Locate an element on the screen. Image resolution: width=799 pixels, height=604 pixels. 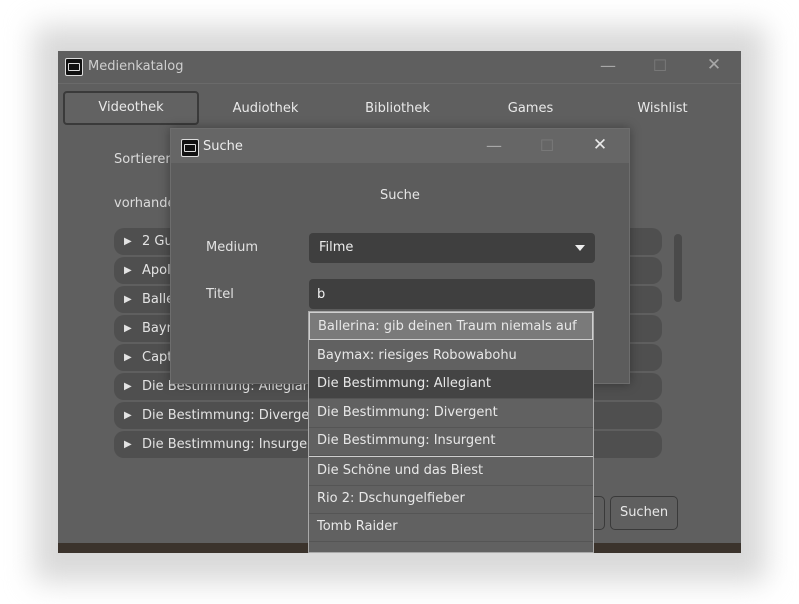
suggestion-item: Die Schöne und das Biest is located at coordinates (451, 471).